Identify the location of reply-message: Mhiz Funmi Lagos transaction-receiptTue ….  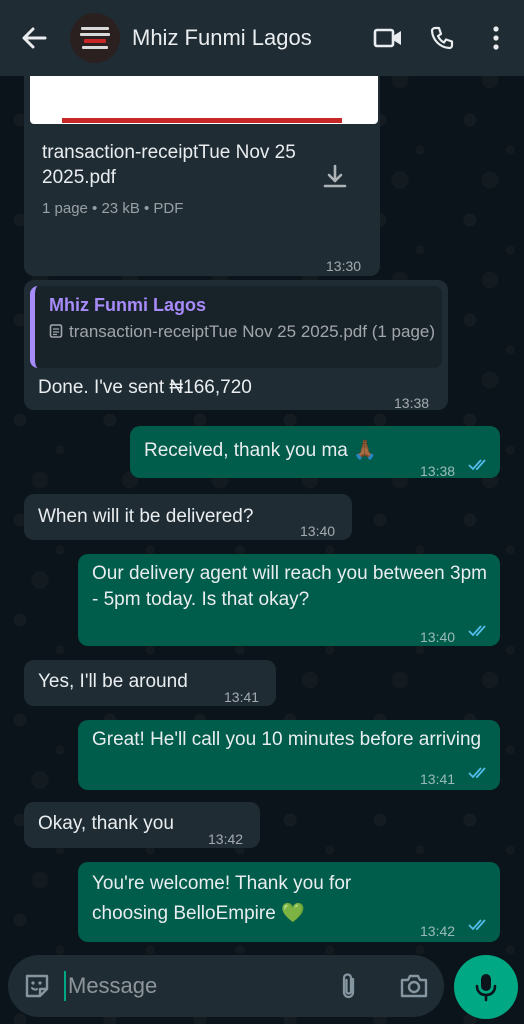
(236, 345).